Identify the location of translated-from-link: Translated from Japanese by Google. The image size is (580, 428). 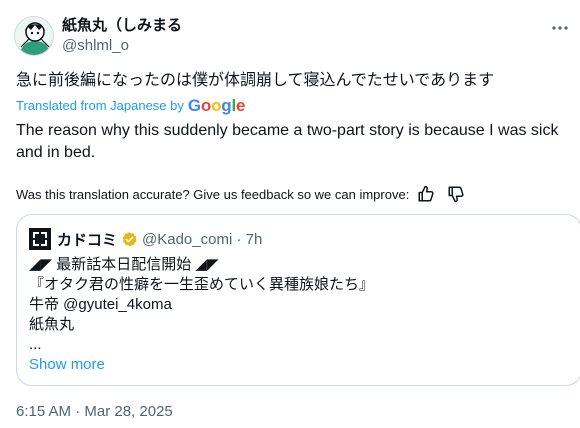
(130, 106).